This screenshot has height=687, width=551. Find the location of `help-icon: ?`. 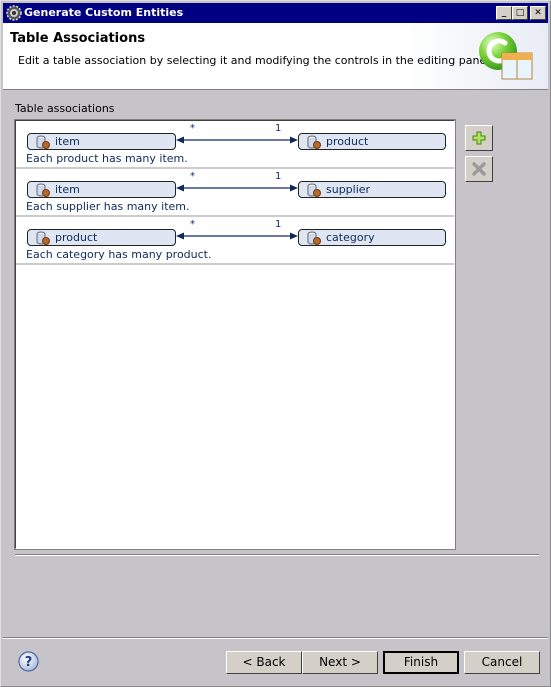

help-icon: ? is located at coordinates (28, 661).